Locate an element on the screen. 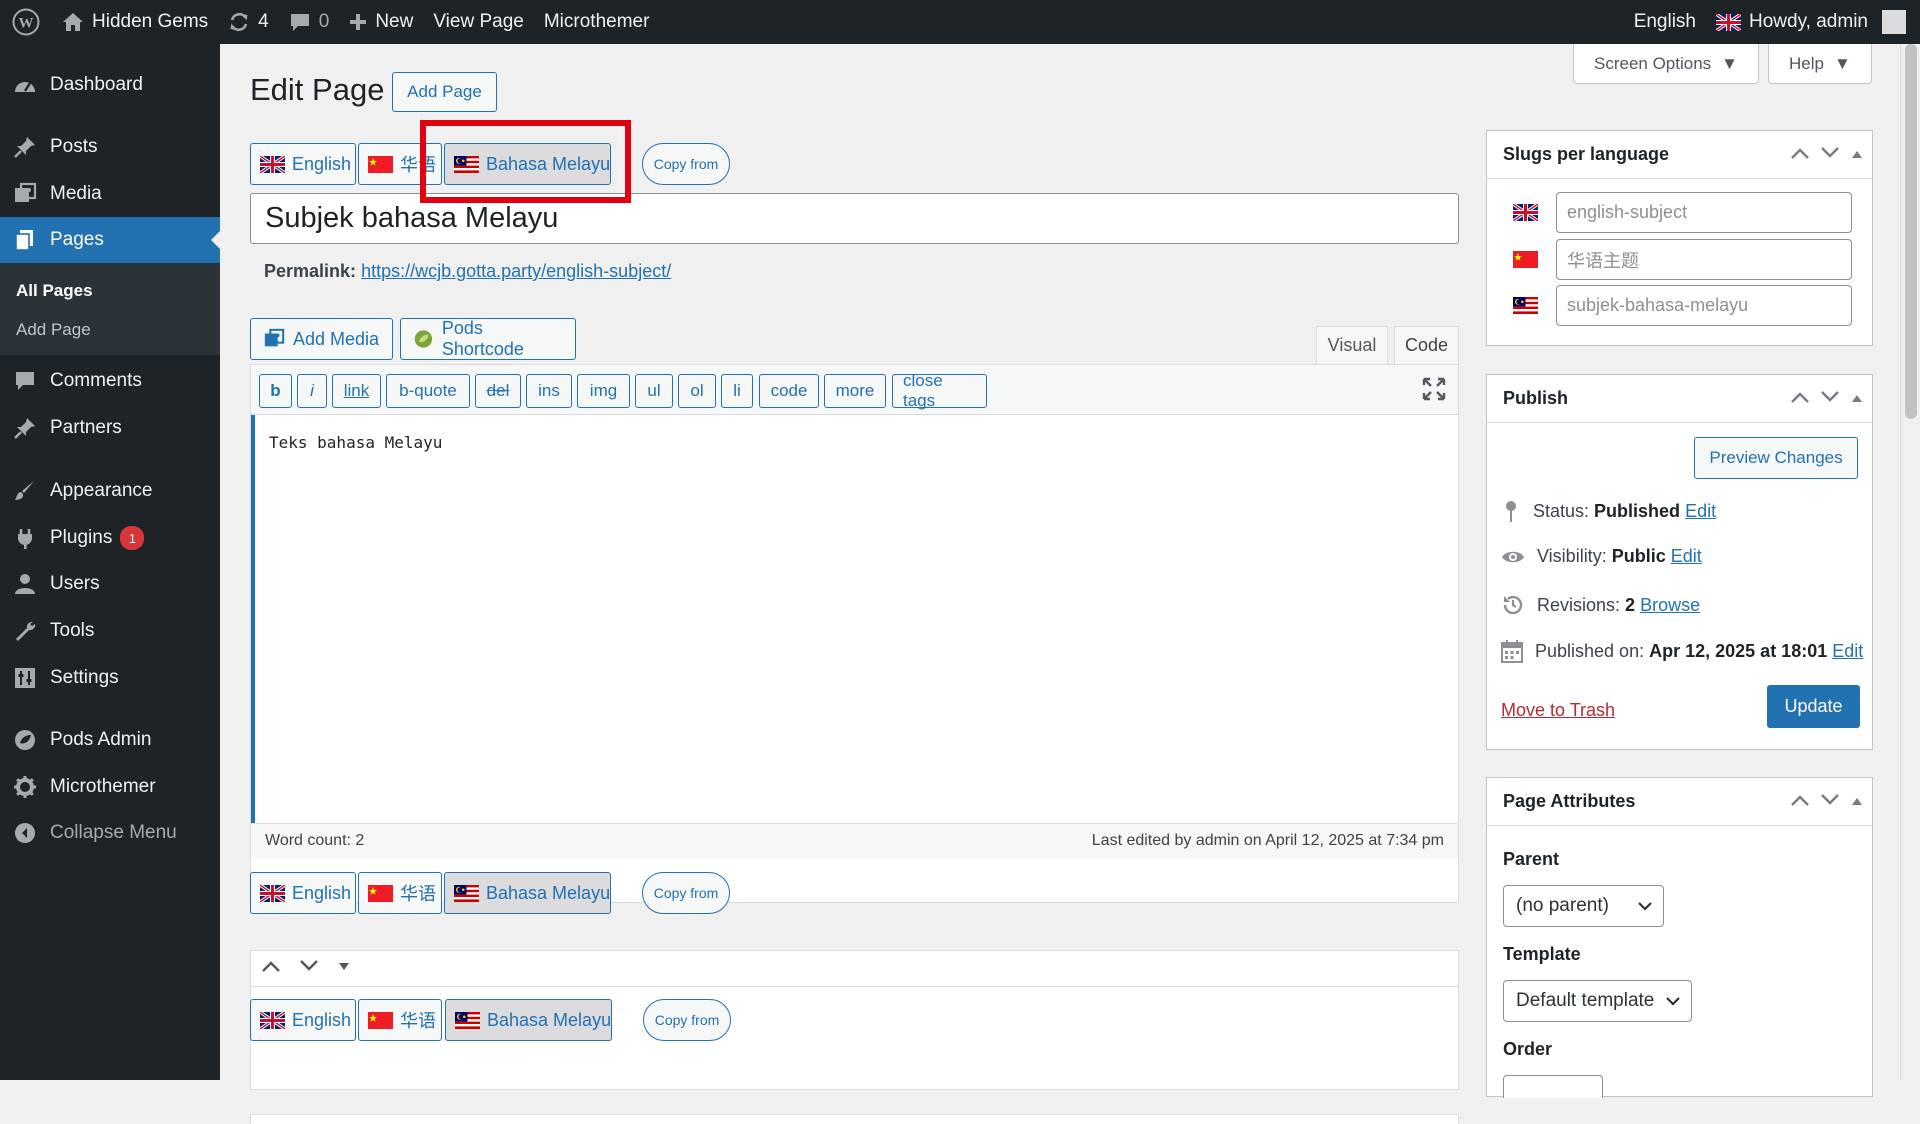 This screenshot has width=1920, height=1124. copy-from-button-2: Copy from is located at coordinates (686, 893).